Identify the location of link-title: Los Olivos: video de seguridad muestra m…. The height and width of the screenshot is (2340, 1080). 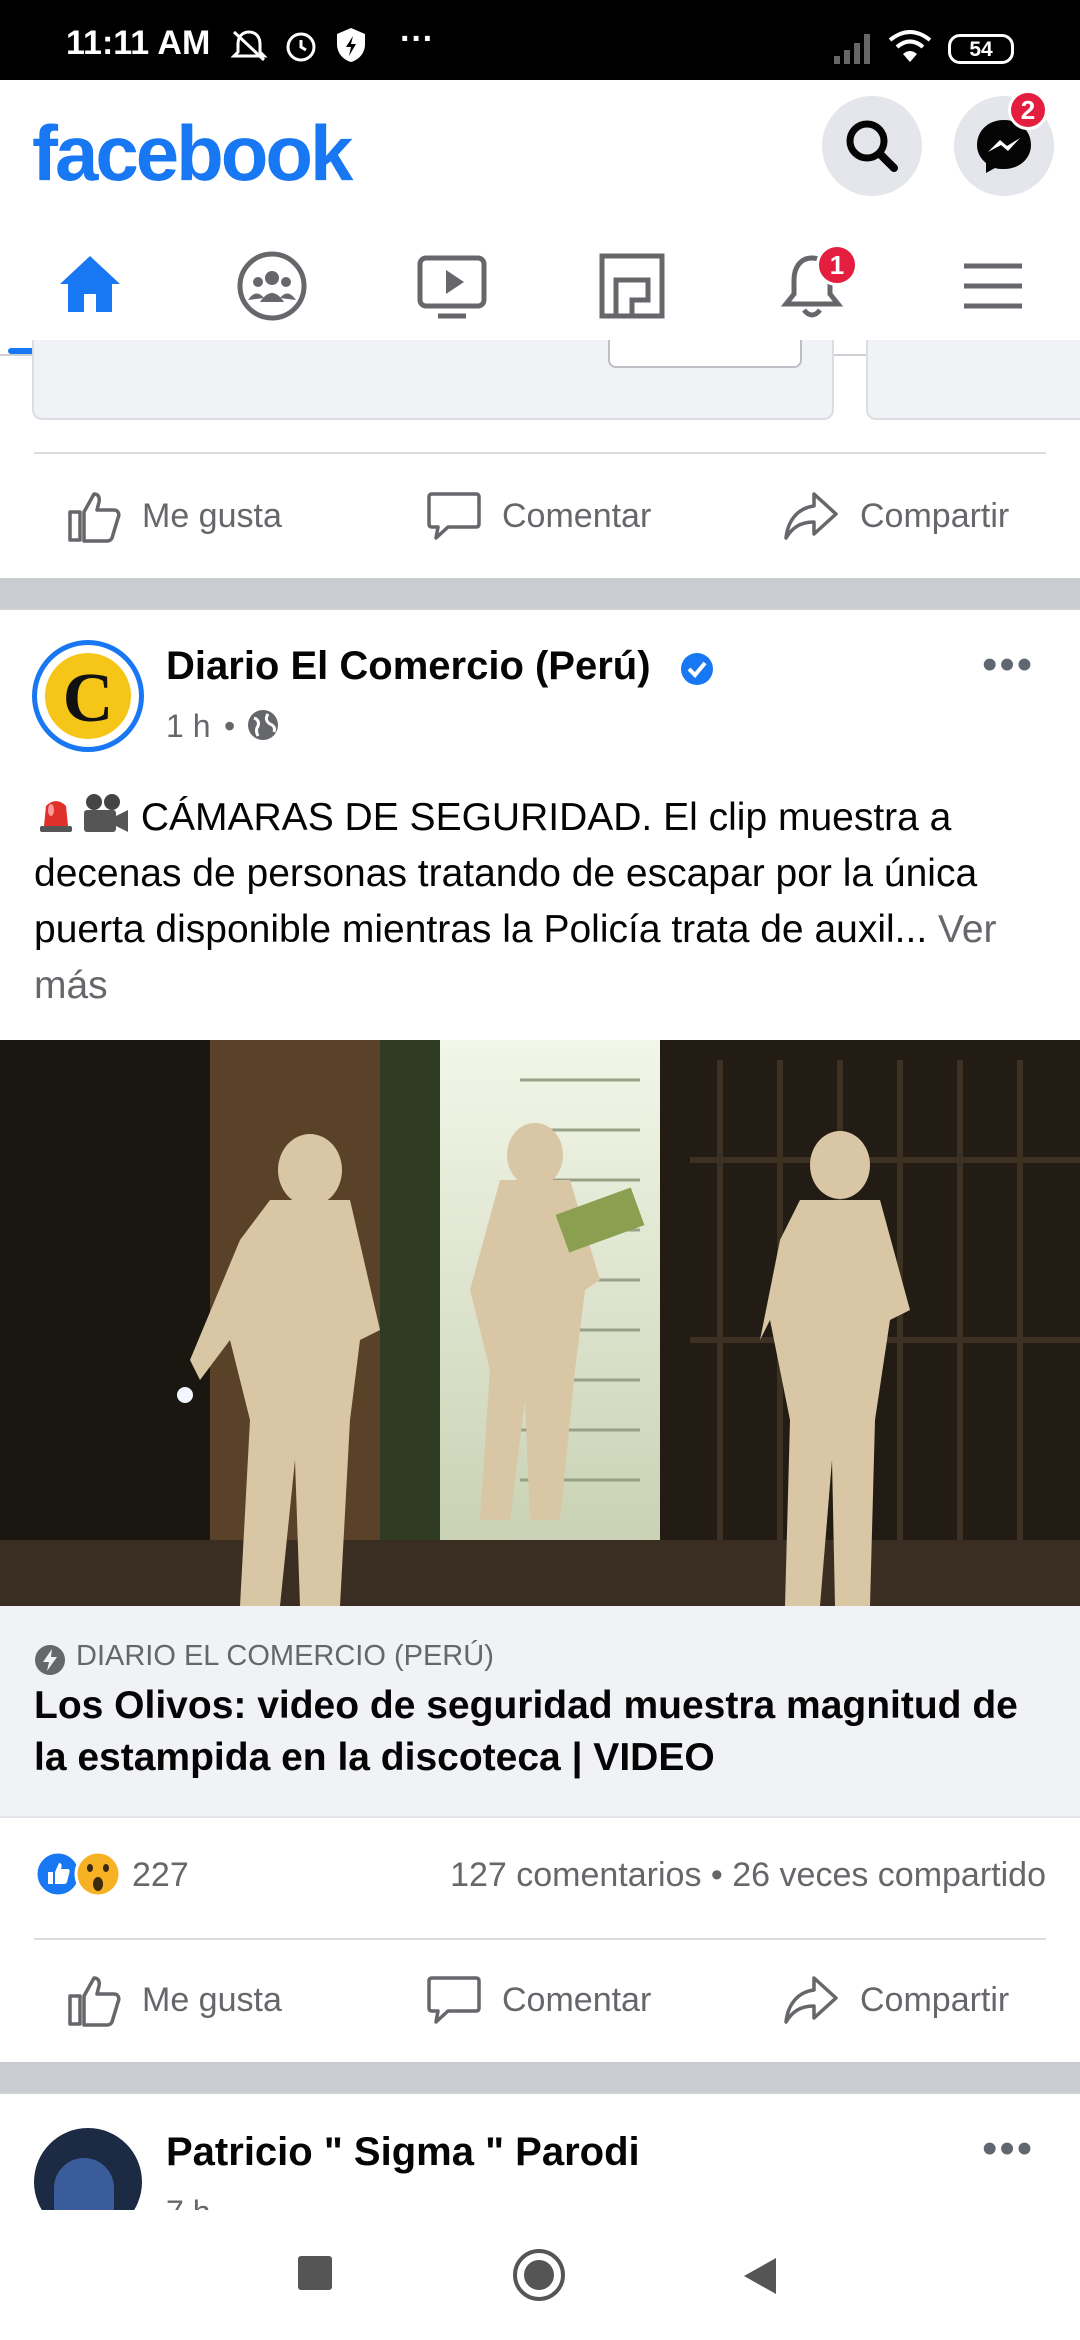
(544, 1732).